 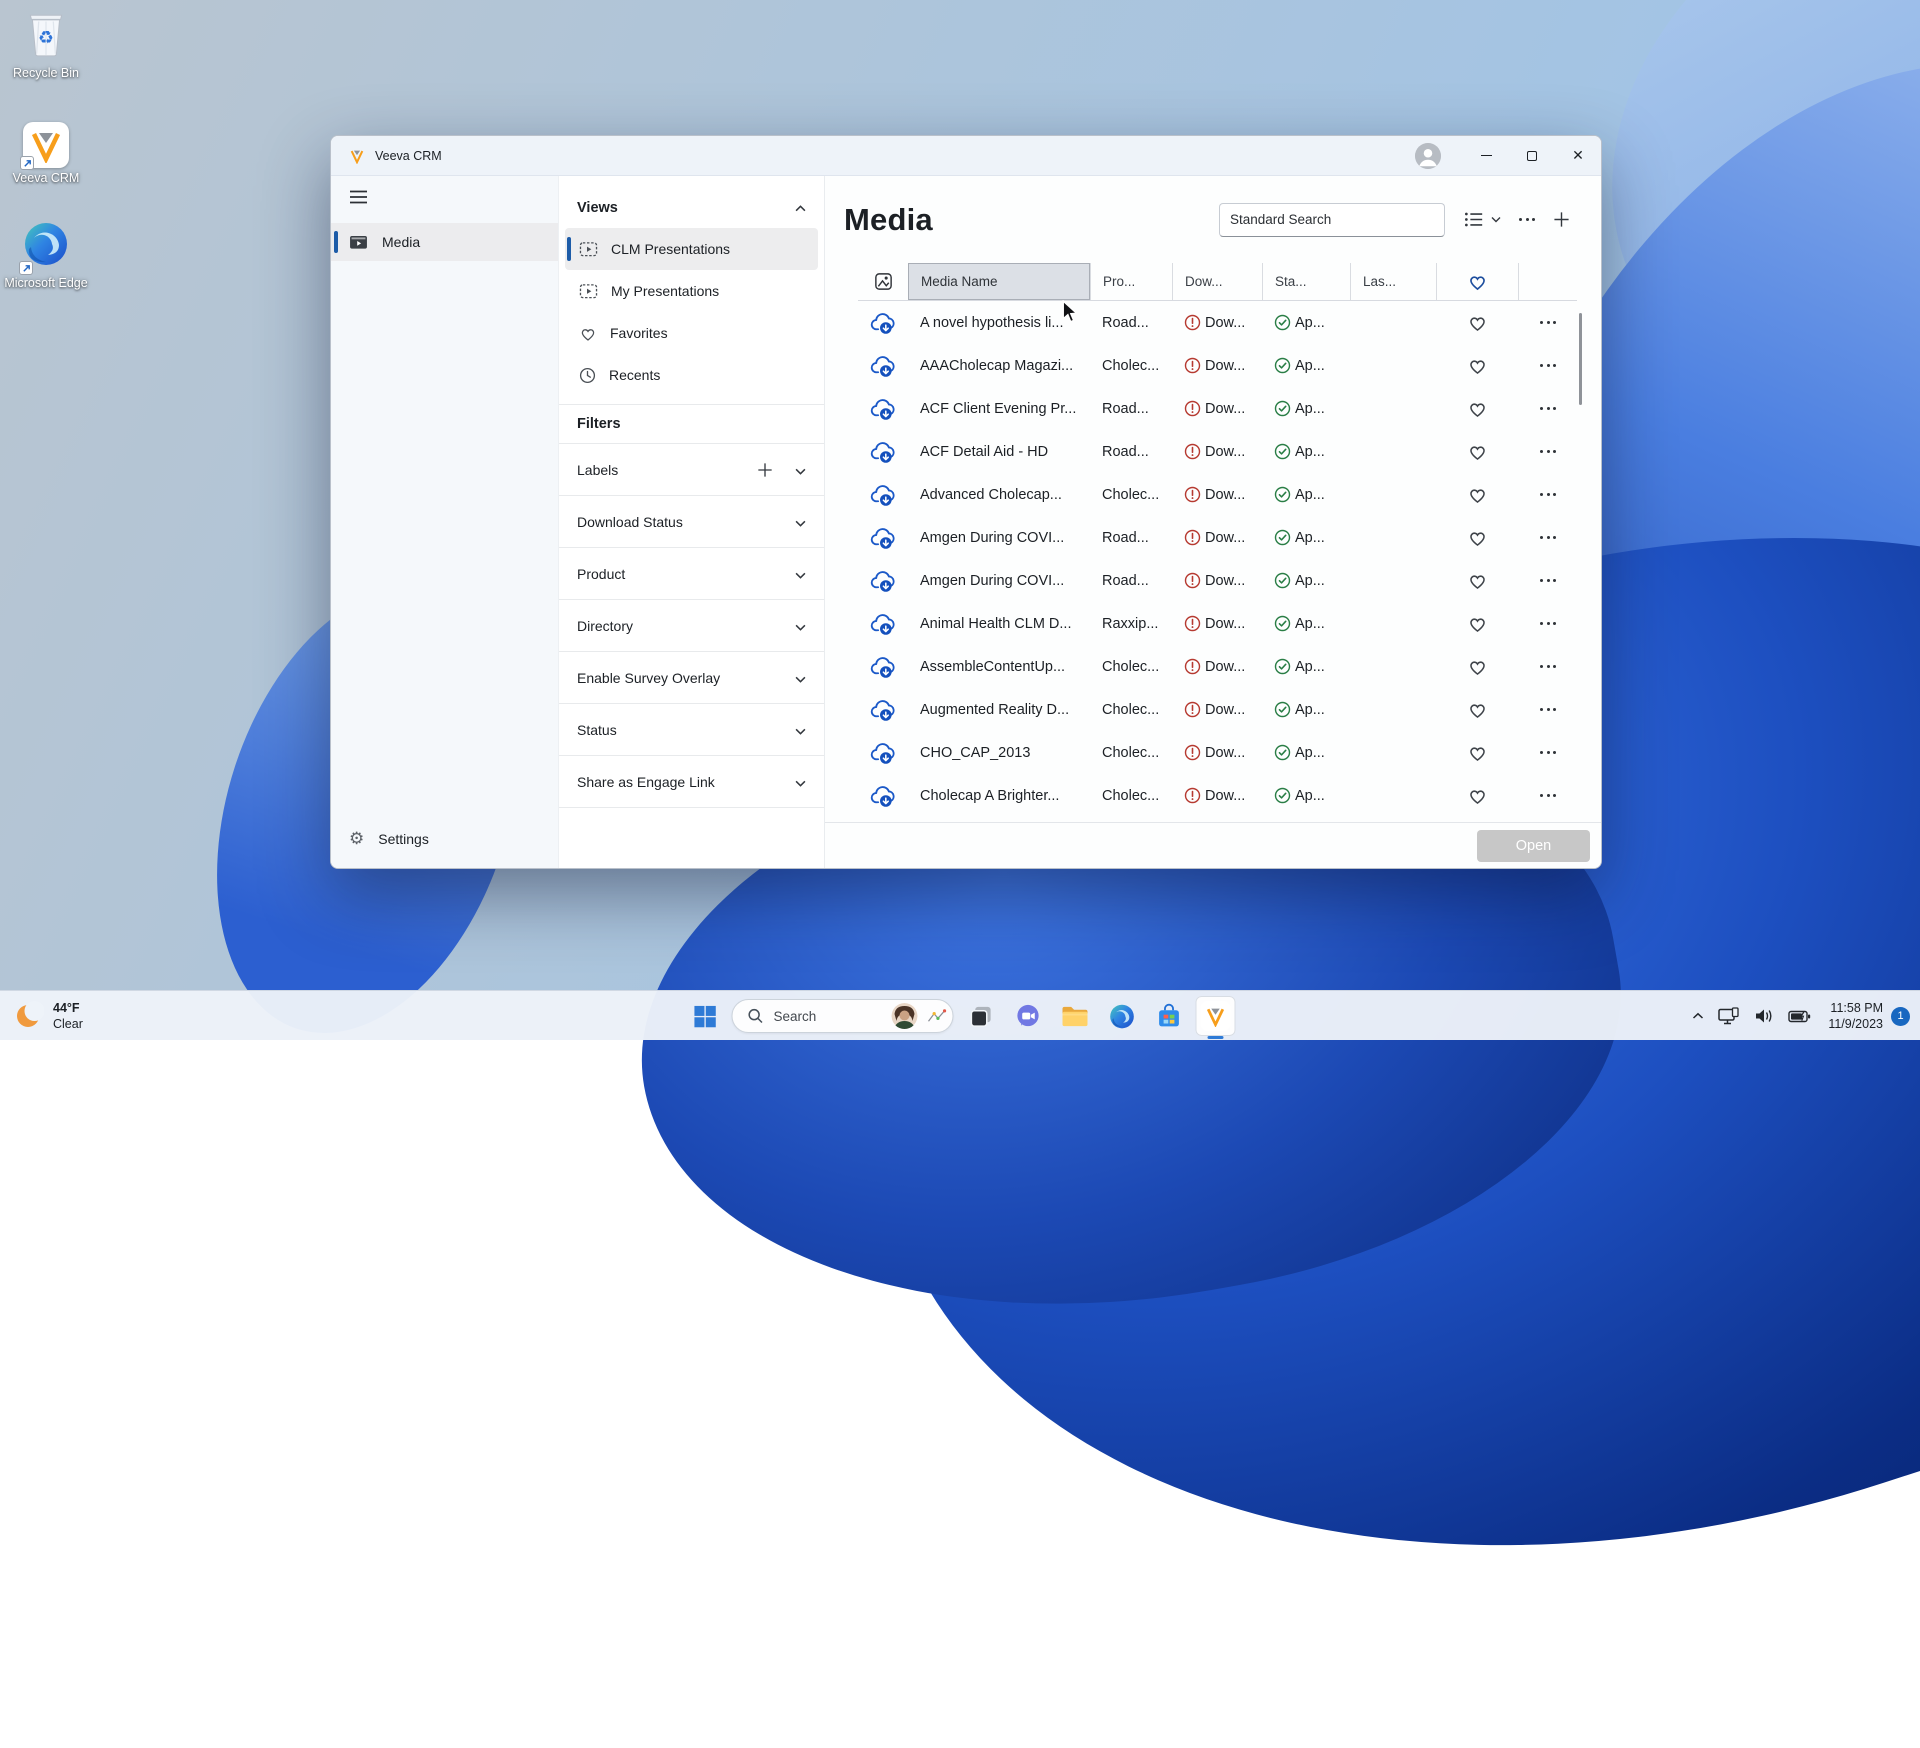 I want to click on tray-chevron-up-button, so click(x=1698, y=1016).